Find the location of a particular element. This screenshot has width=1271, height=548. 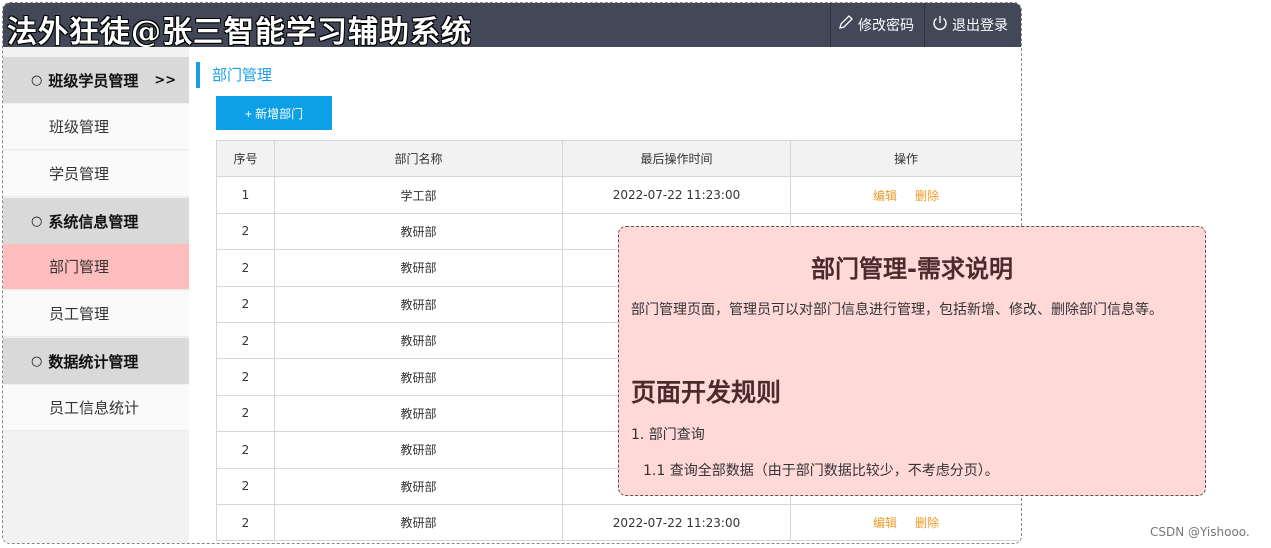

sidebar-group-label: 数据统计管理 is located at coordinates (93, 361).